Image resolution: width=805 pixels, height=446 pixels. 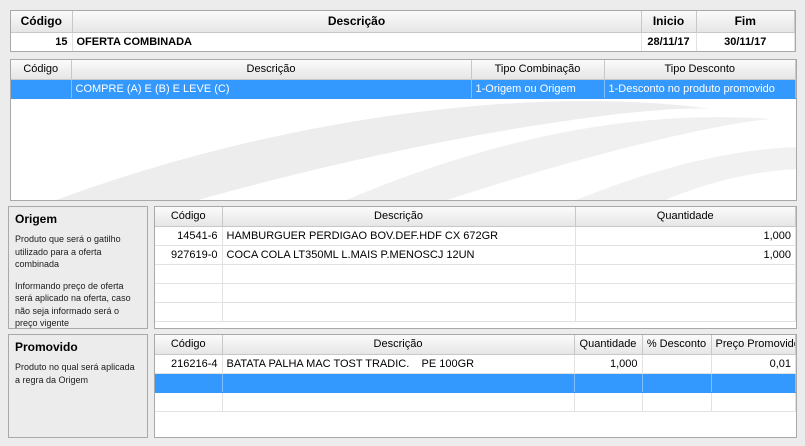 I want to click on origem-descricao: COCA COLA LT350ML L.MAIS P.MENOSCJ 12UN, so click(x=399, y=255).